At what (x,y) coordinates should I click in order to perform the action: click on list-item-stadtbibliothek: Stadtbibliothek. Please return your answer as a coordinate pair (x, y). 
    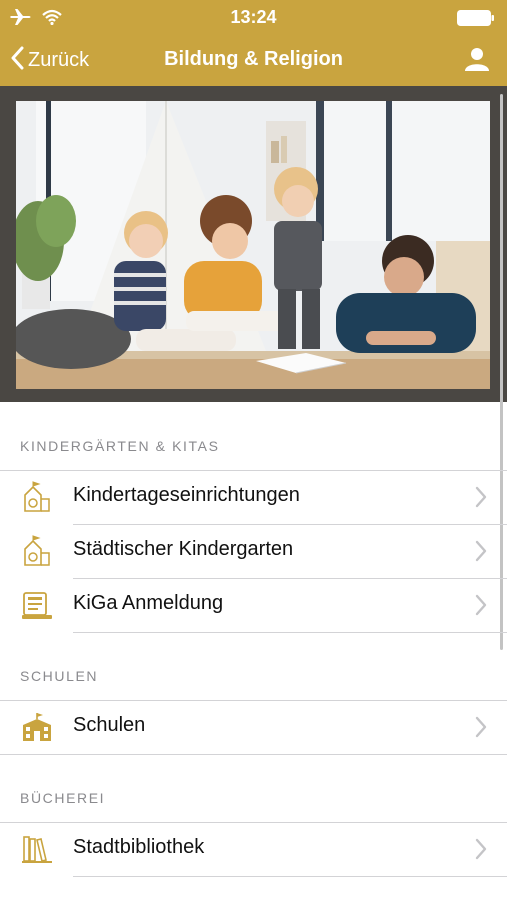
    Looking at the image, I should click on (253, 849).